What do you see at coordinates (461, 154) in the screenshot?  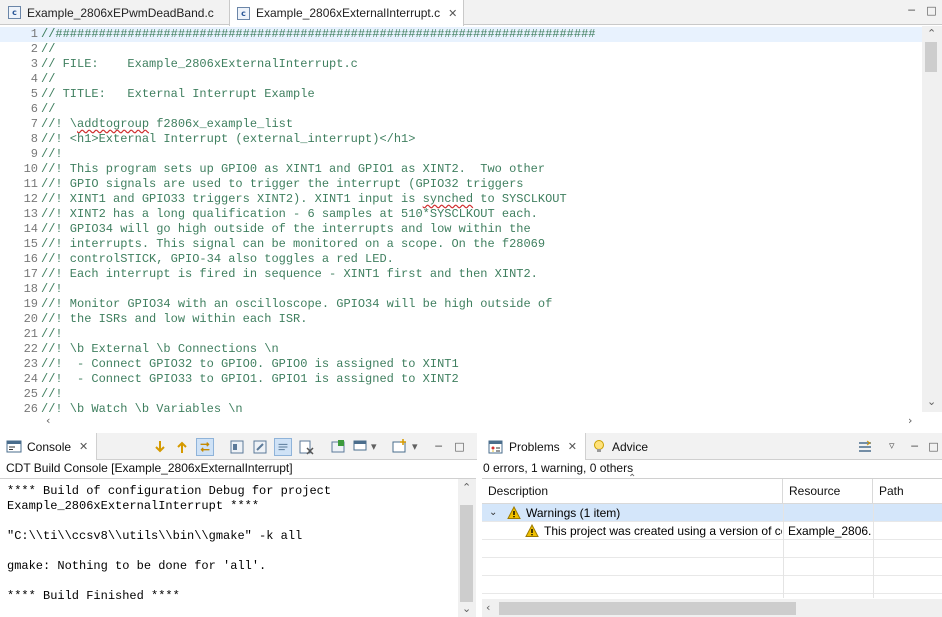 I see `code-line: 9//!` at bounding box center [461, 154].